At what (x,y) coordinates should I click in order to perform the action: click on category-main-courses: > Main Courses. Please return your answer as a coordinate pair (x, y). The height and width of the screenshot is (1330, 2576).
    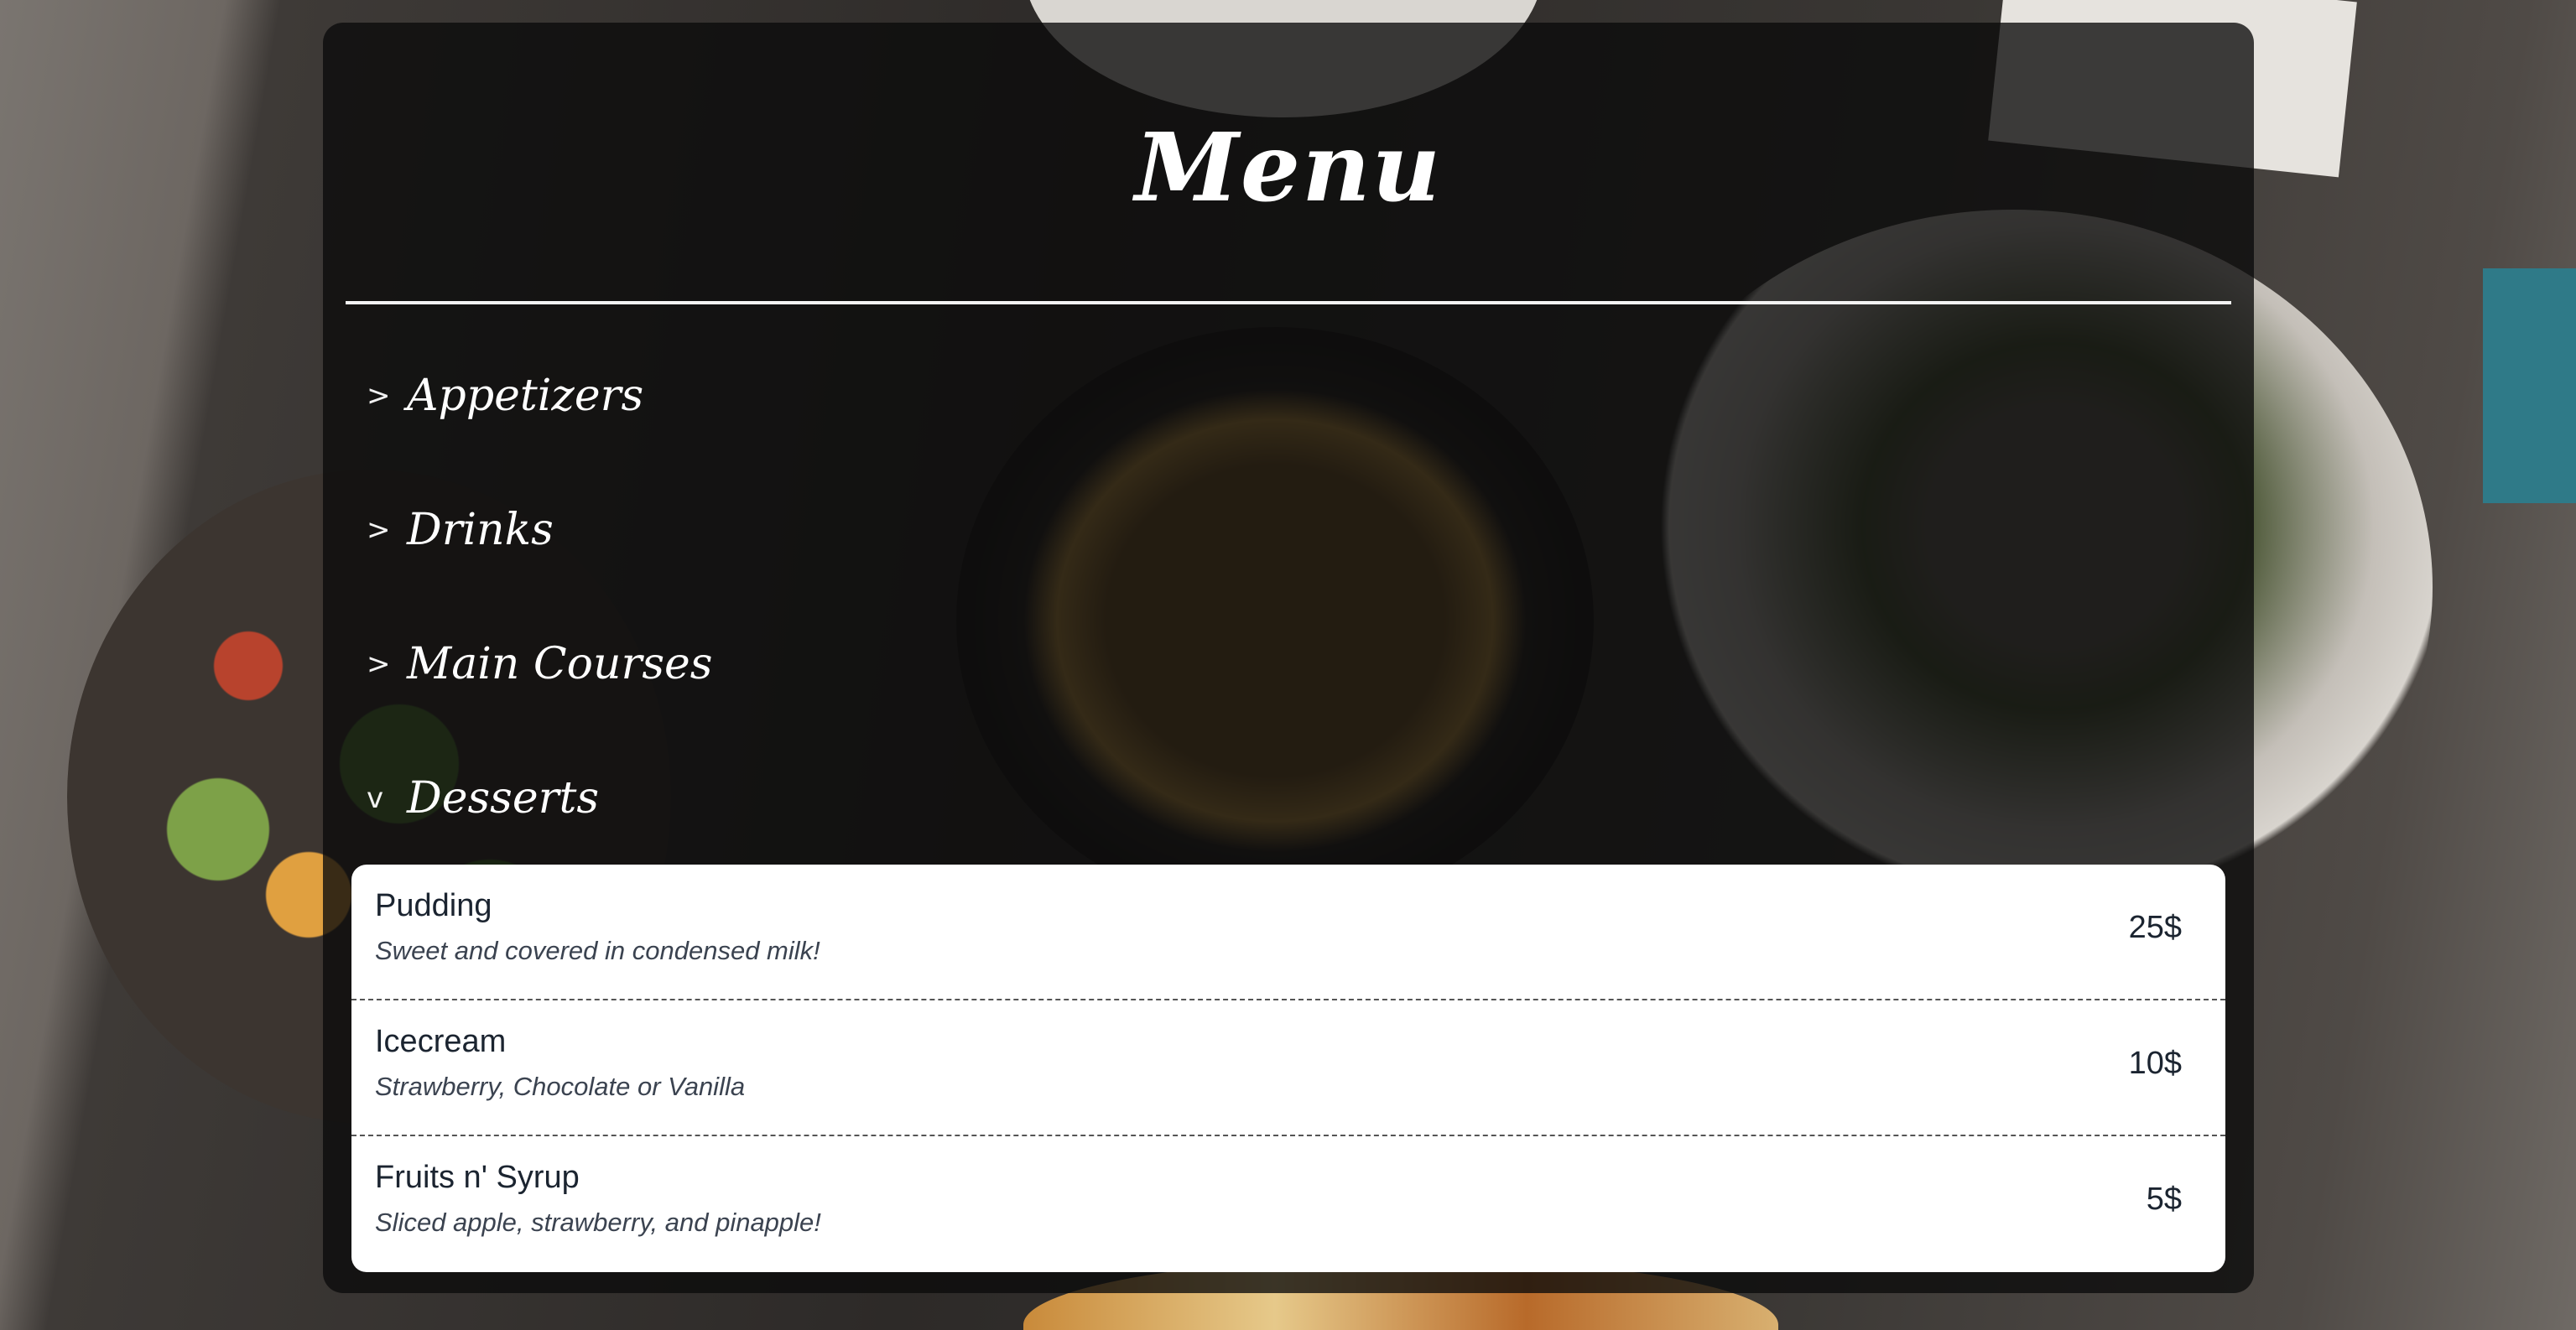
    Looking at the image, I should click on (539, 664).